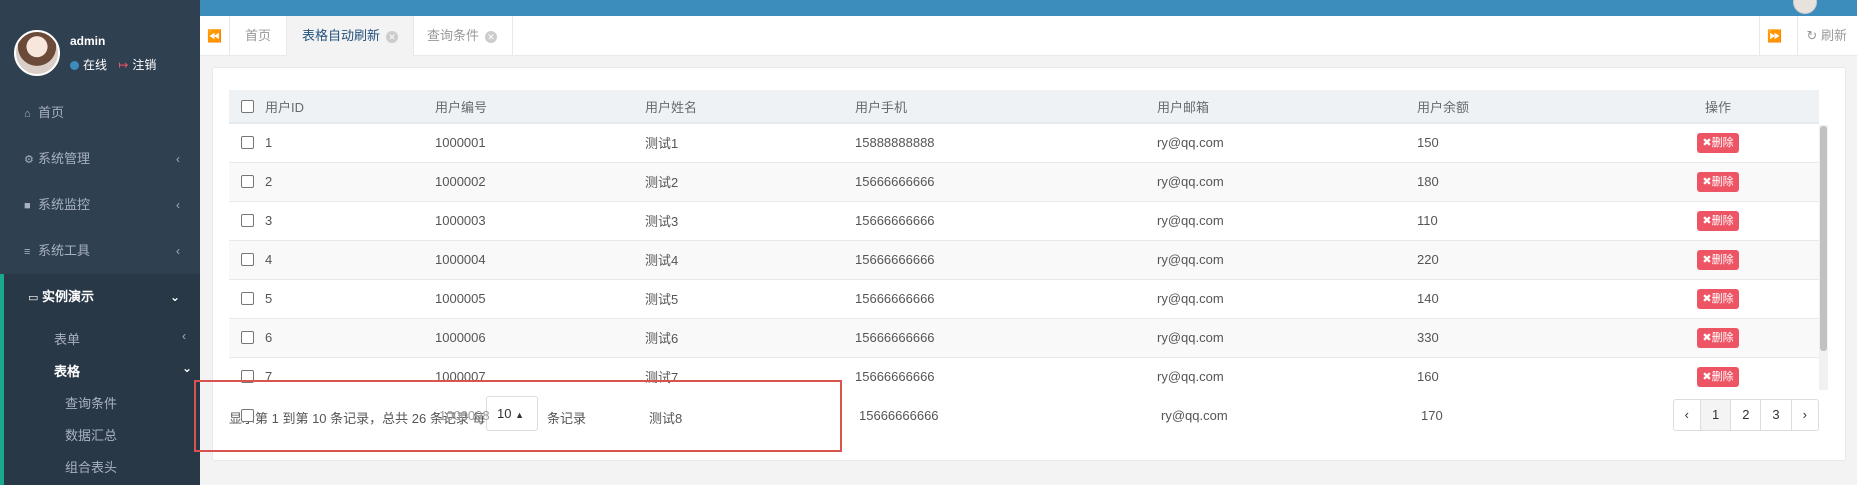  What do you see at coordinates (100, 205) in the screenshot?
I see `sidebar-item-monitor: ■ 系统监控 ‹` at bounding box center [100, 205].